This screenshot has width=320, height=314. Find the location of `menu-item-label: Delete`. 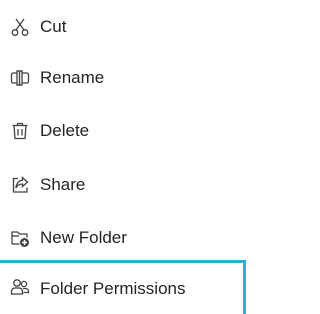

menu-item-label: Delete is located at coordinates (65, 130).